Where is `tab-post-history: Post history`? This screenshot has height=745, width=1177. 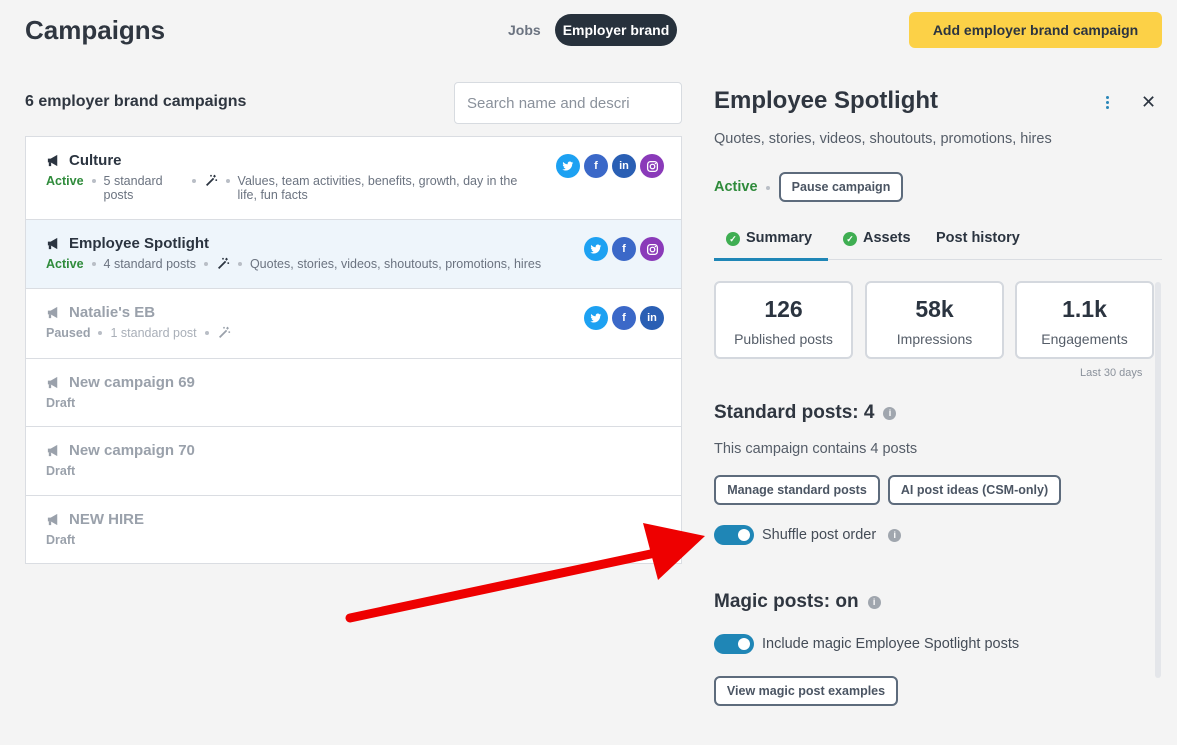 tab-post-history: Post history is located at coordinates (978, 245).